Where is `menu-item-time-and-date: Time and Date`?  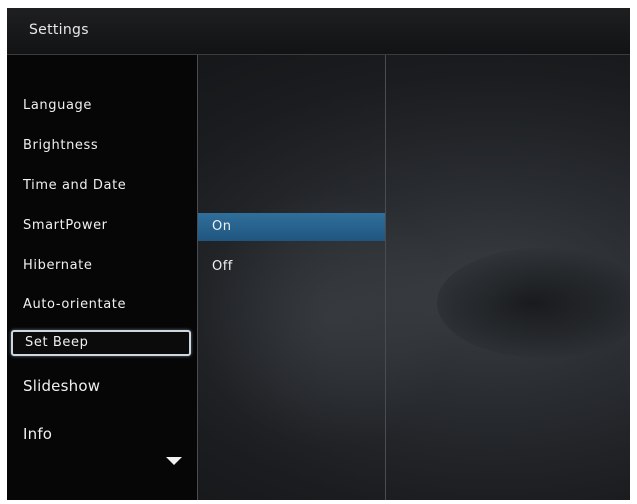
menu-item-time-and-date: Time and Date is located at coordinates (101, 186).